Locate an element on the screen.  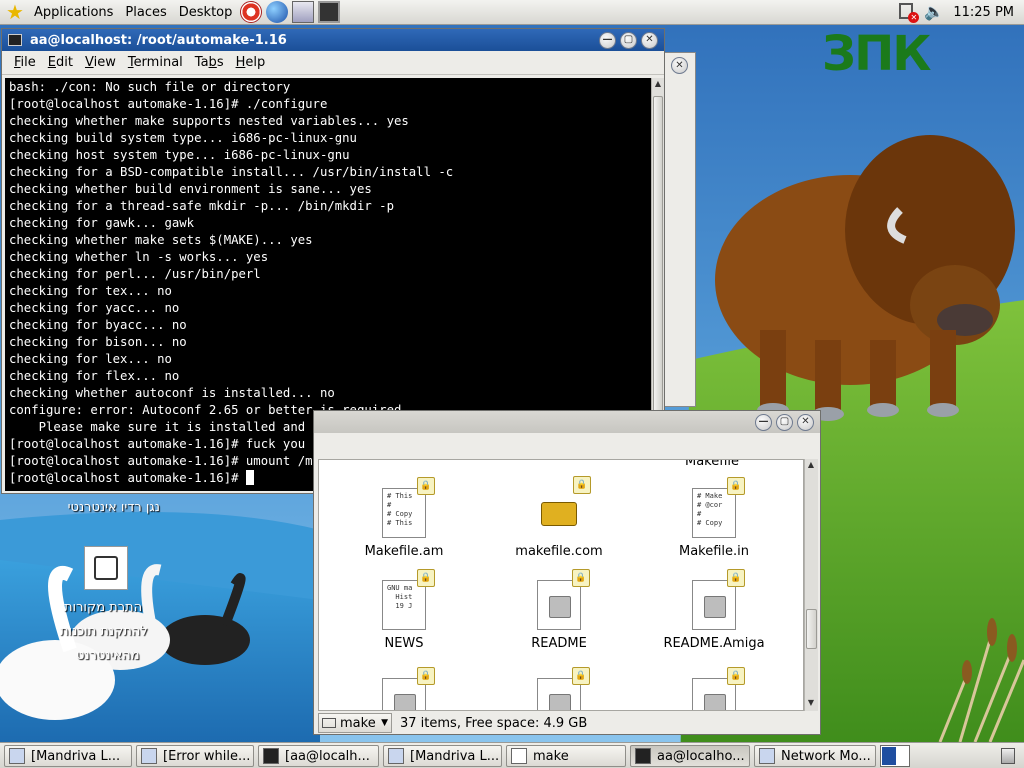
file-preview-text: # Make # @cor # # Copy is located at coordinates (710, 509).